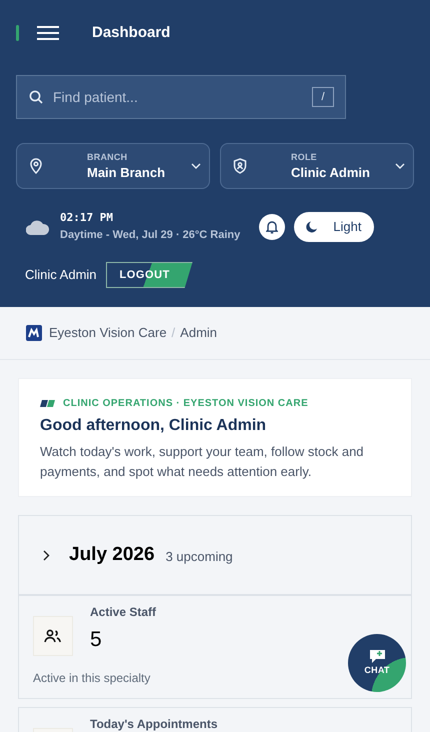  Describe the element at coordinates (154, 426) in the screenshot. I see `greeting-title: Good afternoon, Clinic Admin` at that location.